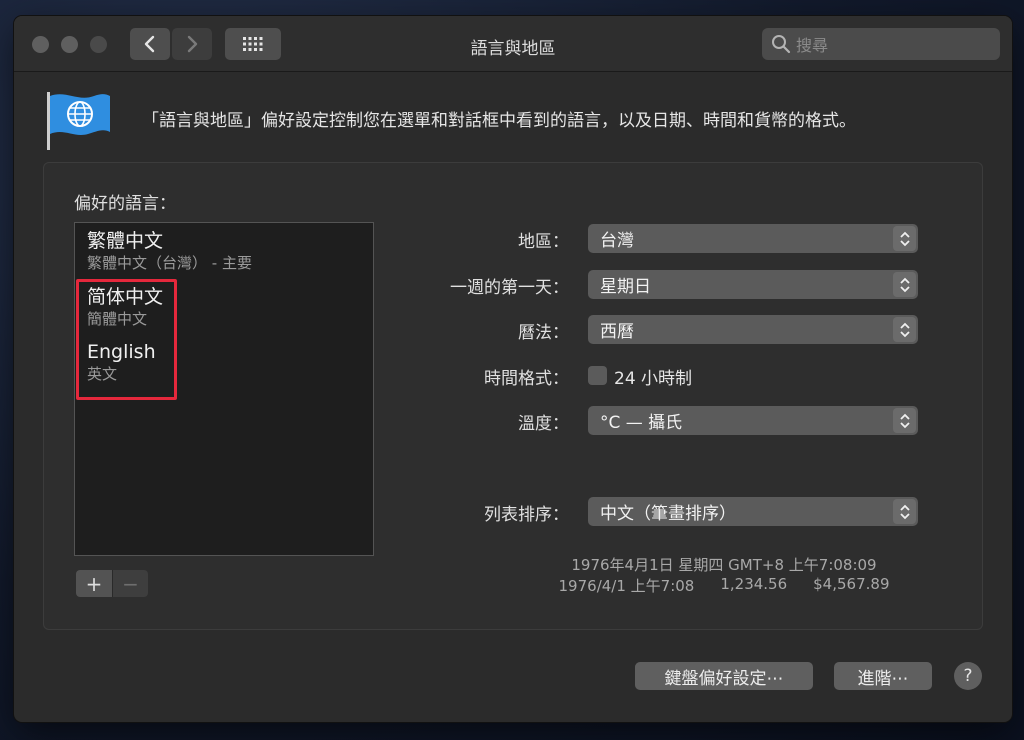 The height and width of the screenshot is (740, 1024). Describe the element at coordinates (641, 423) in the screenshot. I see `temperature-value: °C — 攝氏` at that location.